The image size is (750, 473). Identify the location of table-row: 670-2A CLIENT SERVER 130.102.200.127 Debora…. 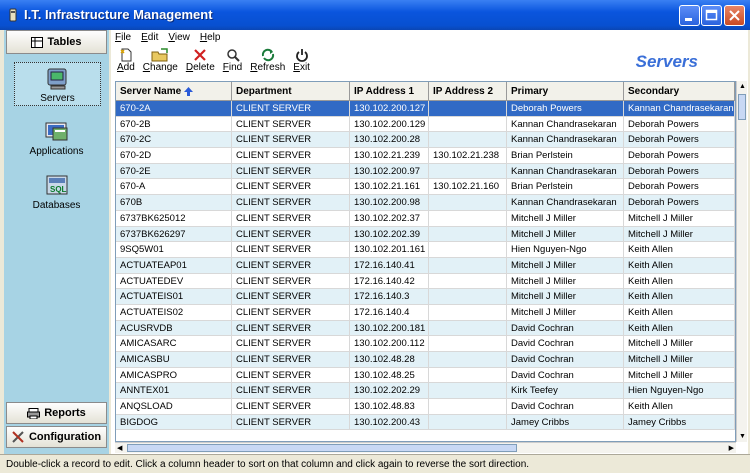
(425, 109).